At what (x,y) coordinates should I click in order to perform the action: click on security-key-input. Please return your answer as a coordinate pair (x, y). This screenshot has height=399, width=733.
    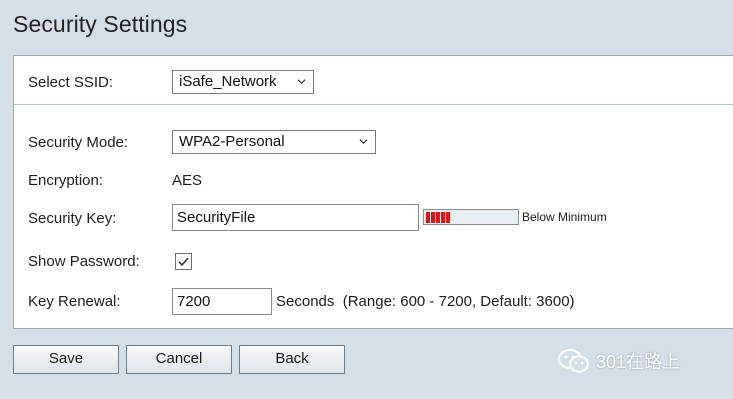
    Looking at the image, I should click on (295, 217).